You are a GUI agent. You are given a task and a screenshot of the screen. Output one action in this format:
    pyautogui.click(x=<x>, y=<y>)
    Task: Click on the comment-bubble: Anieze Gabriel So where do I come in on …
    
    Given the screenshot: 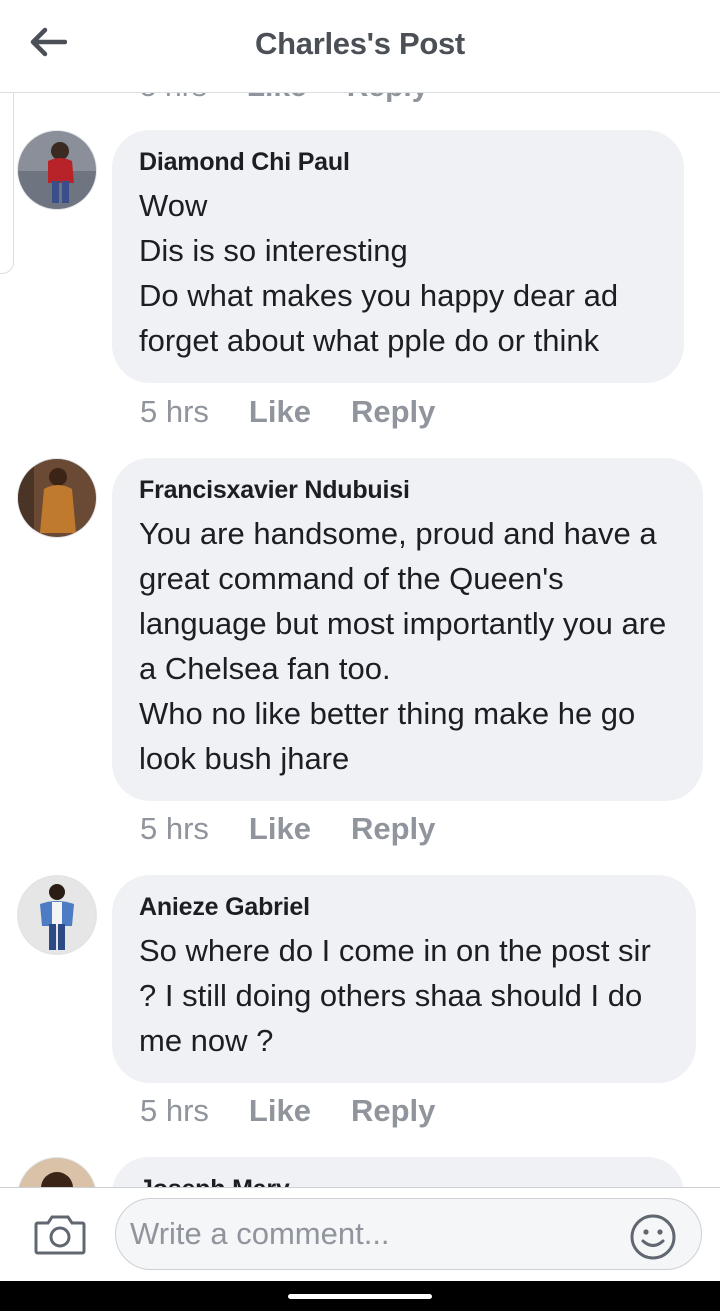 What is the action you would take?
    pyautogui.click(x=404, y=979)
    